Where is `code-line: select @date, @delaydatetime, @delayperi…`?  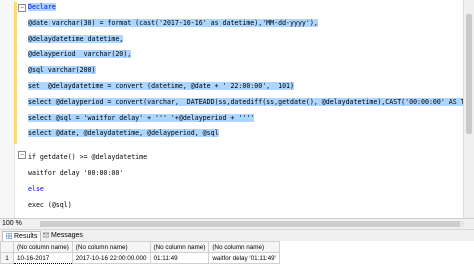
code-line: select @date, @delaydatetime, @delayperi… is located at coordinates (123, 133).